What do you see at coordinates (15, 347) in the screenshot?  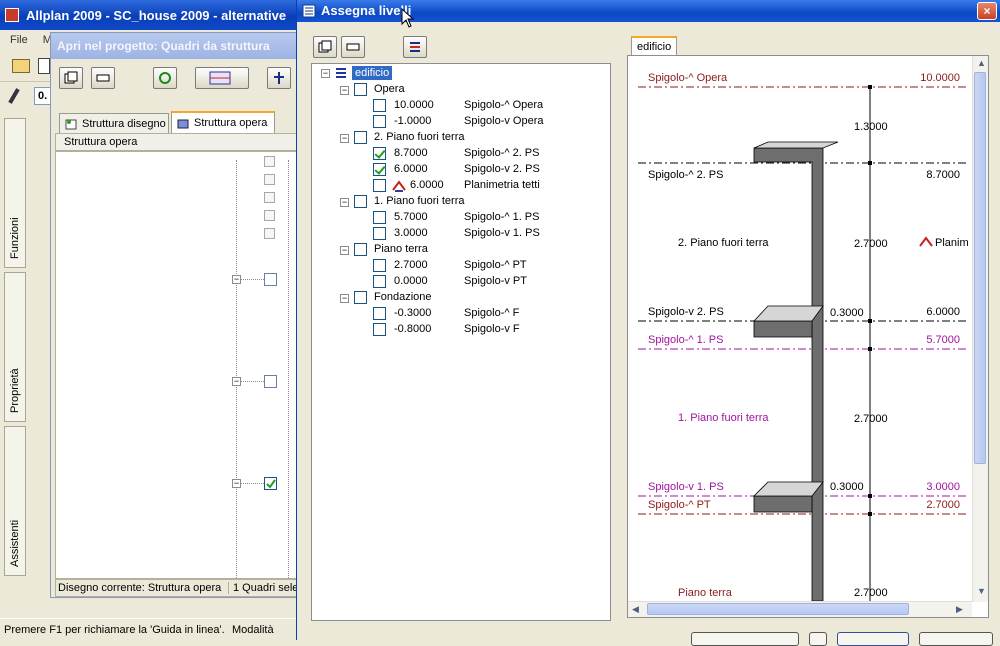 I see `side-tab-proprieta: Proprietà` at bounding box center [15, 347].